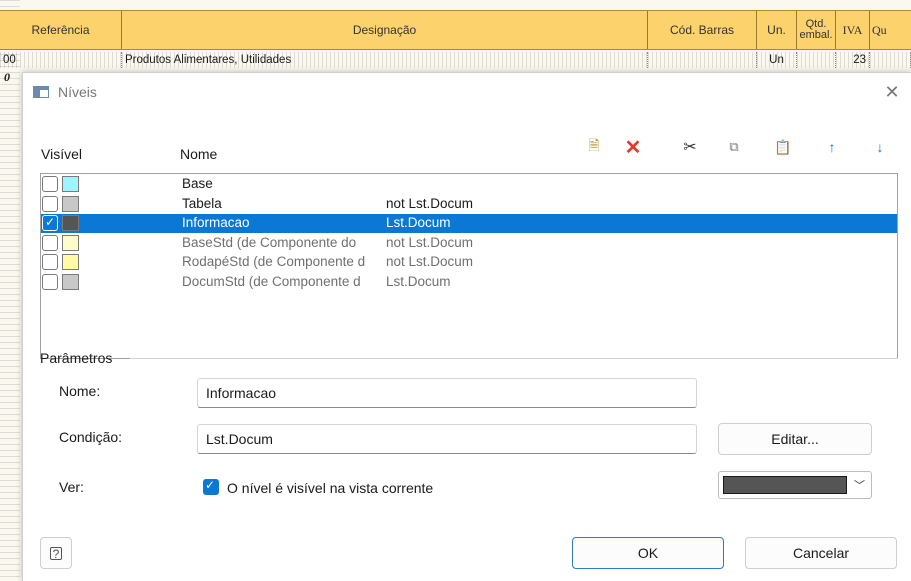 Image resolution: width=911 pixels, height=581 pixels. I want to click on nome-label: Nome:, so click(80, 391).